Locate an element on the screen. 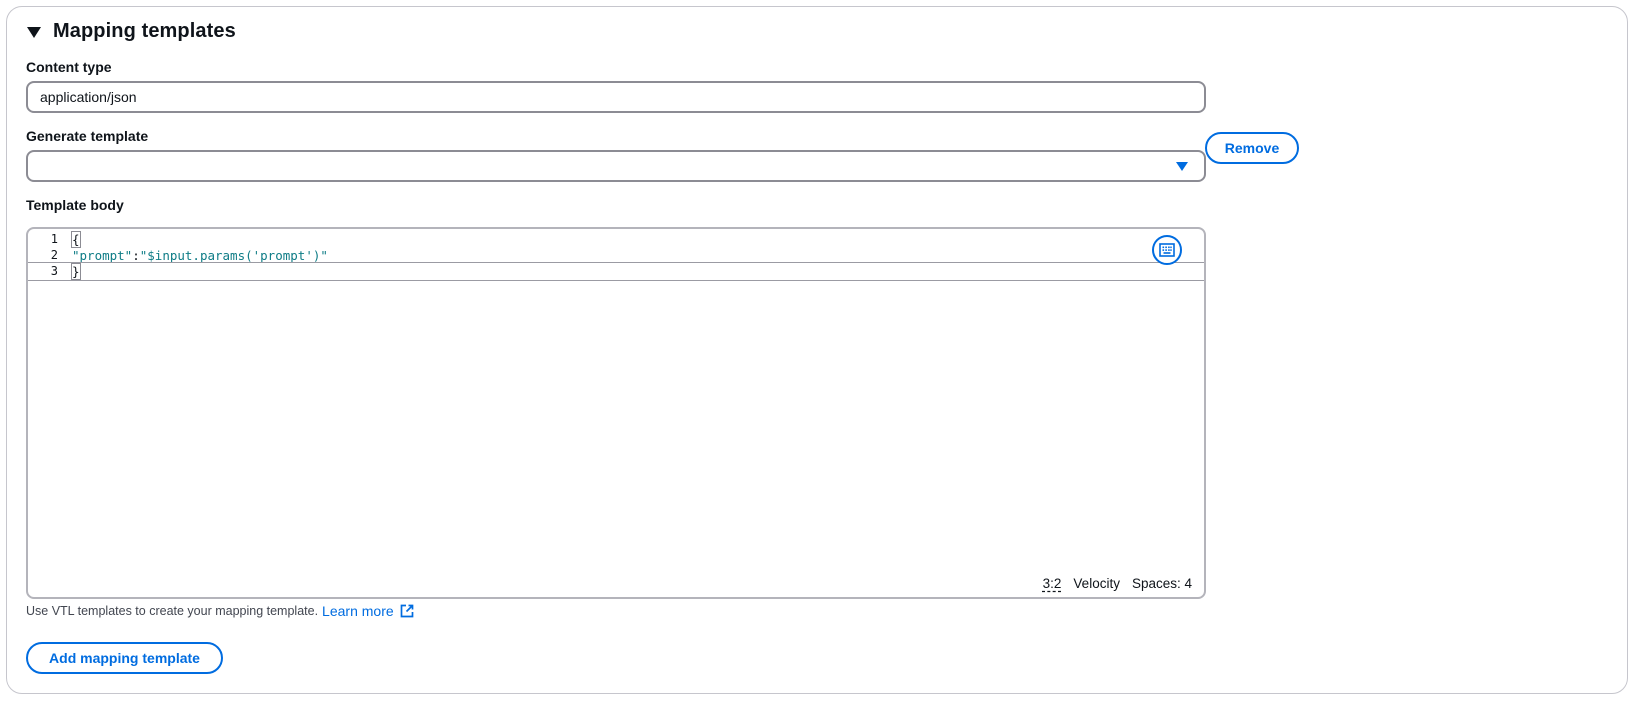 This screenshot has height=702, width=1636. section-title: Mapping templates is located at coordinates (144, 31).